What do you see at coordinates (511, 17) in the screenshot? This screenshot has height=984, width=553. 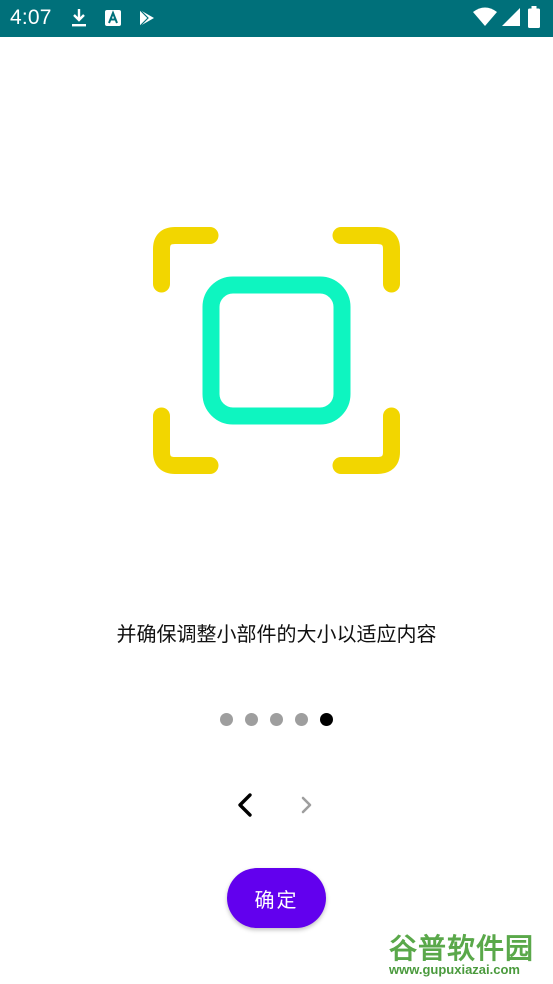 I see `cellular-signal-icon` at bounding box center [511, 17].